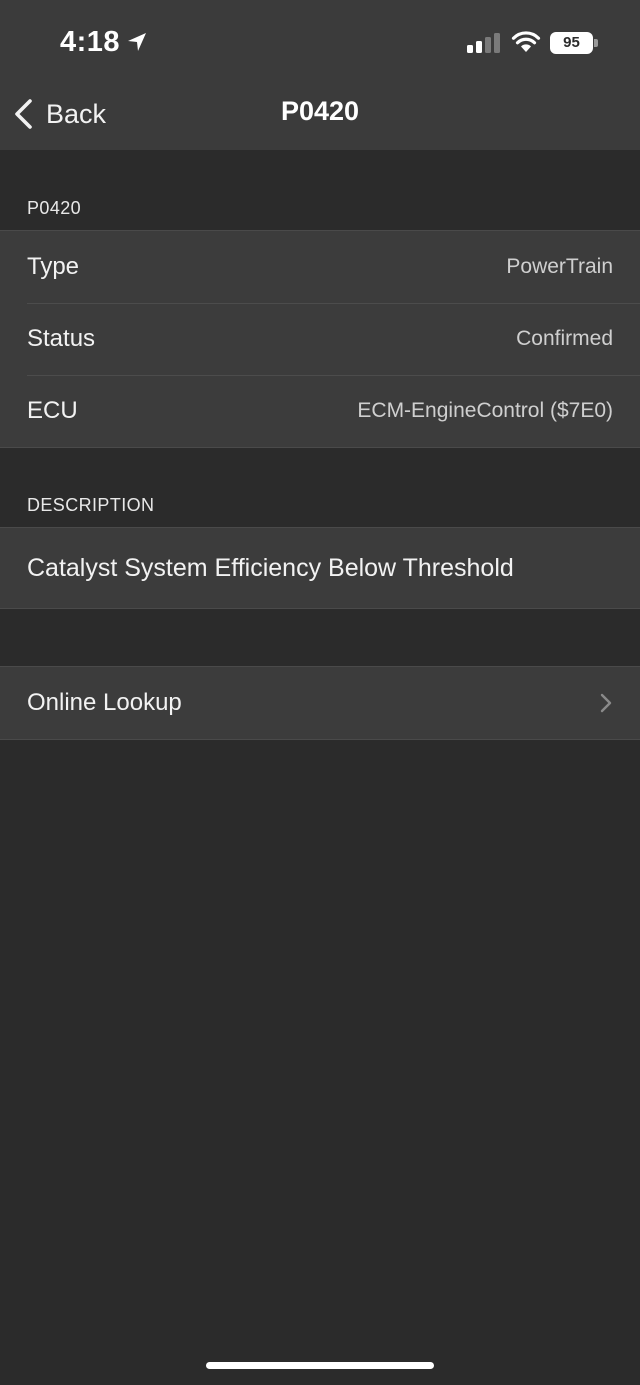 The image size is (640, 1385). I want to click on info-row-ecu: ECU ECM-EngineControl ($7E0), so click(320, 411).